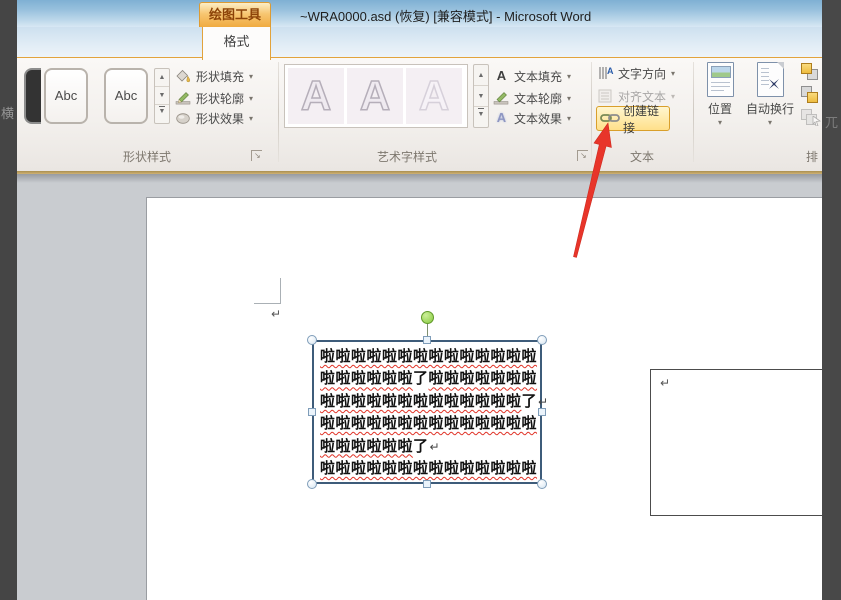  I want to click on create-link-button: 创建链接, so click(633, 119).